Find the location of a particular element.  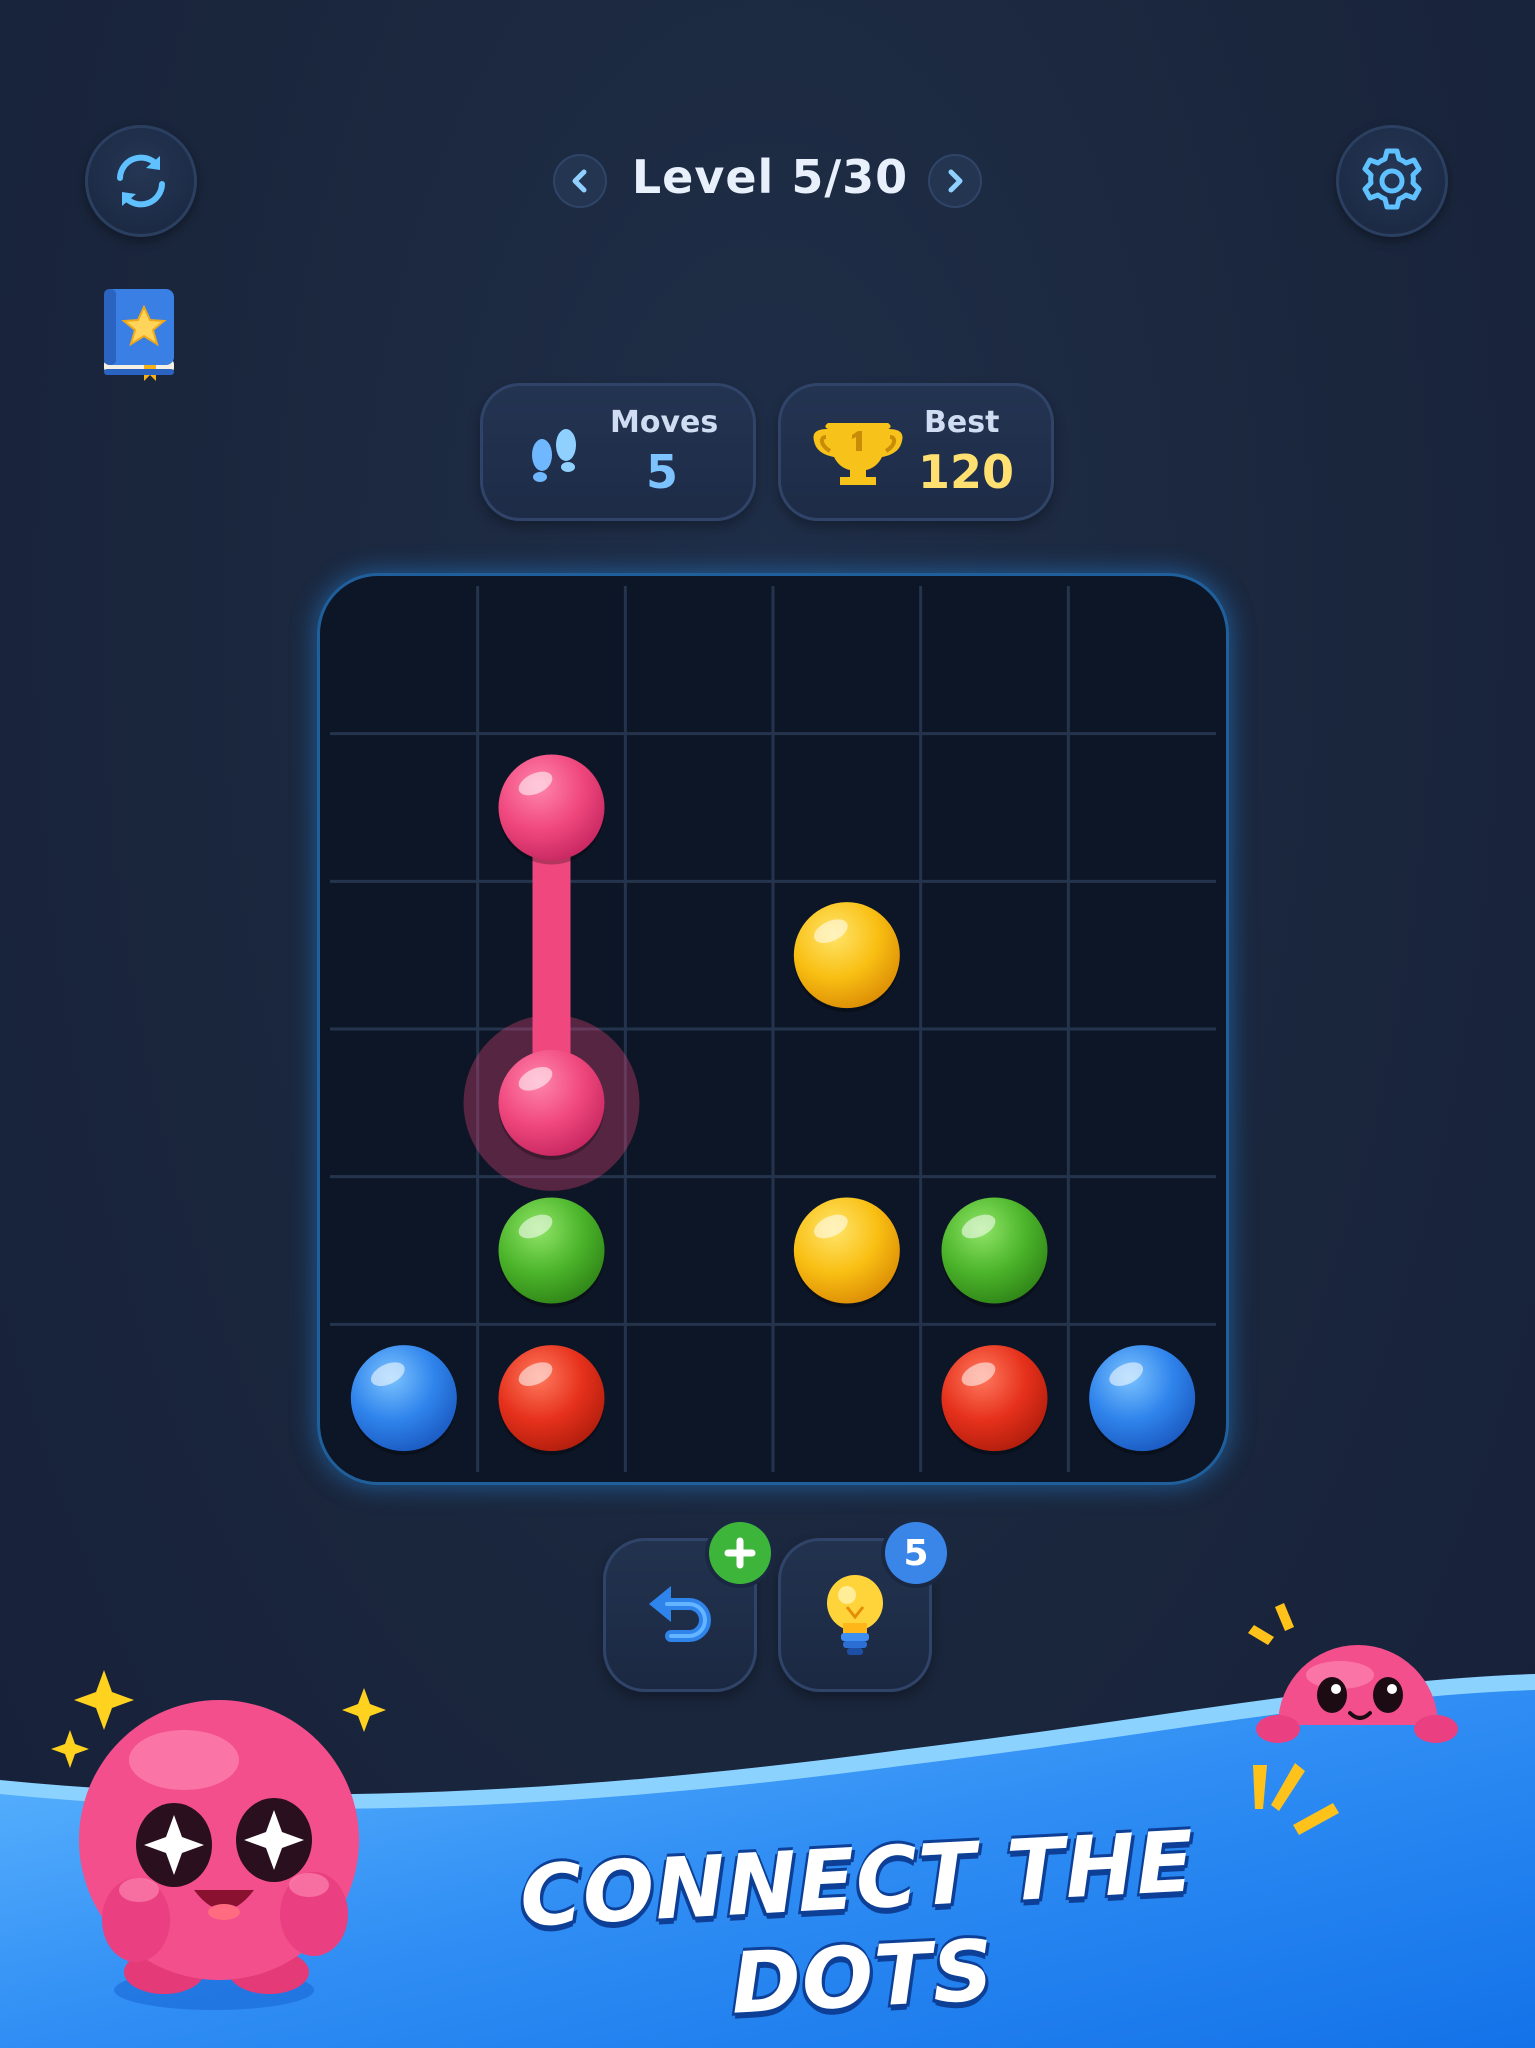

plus-icon is located at coordinates (740, 1553).